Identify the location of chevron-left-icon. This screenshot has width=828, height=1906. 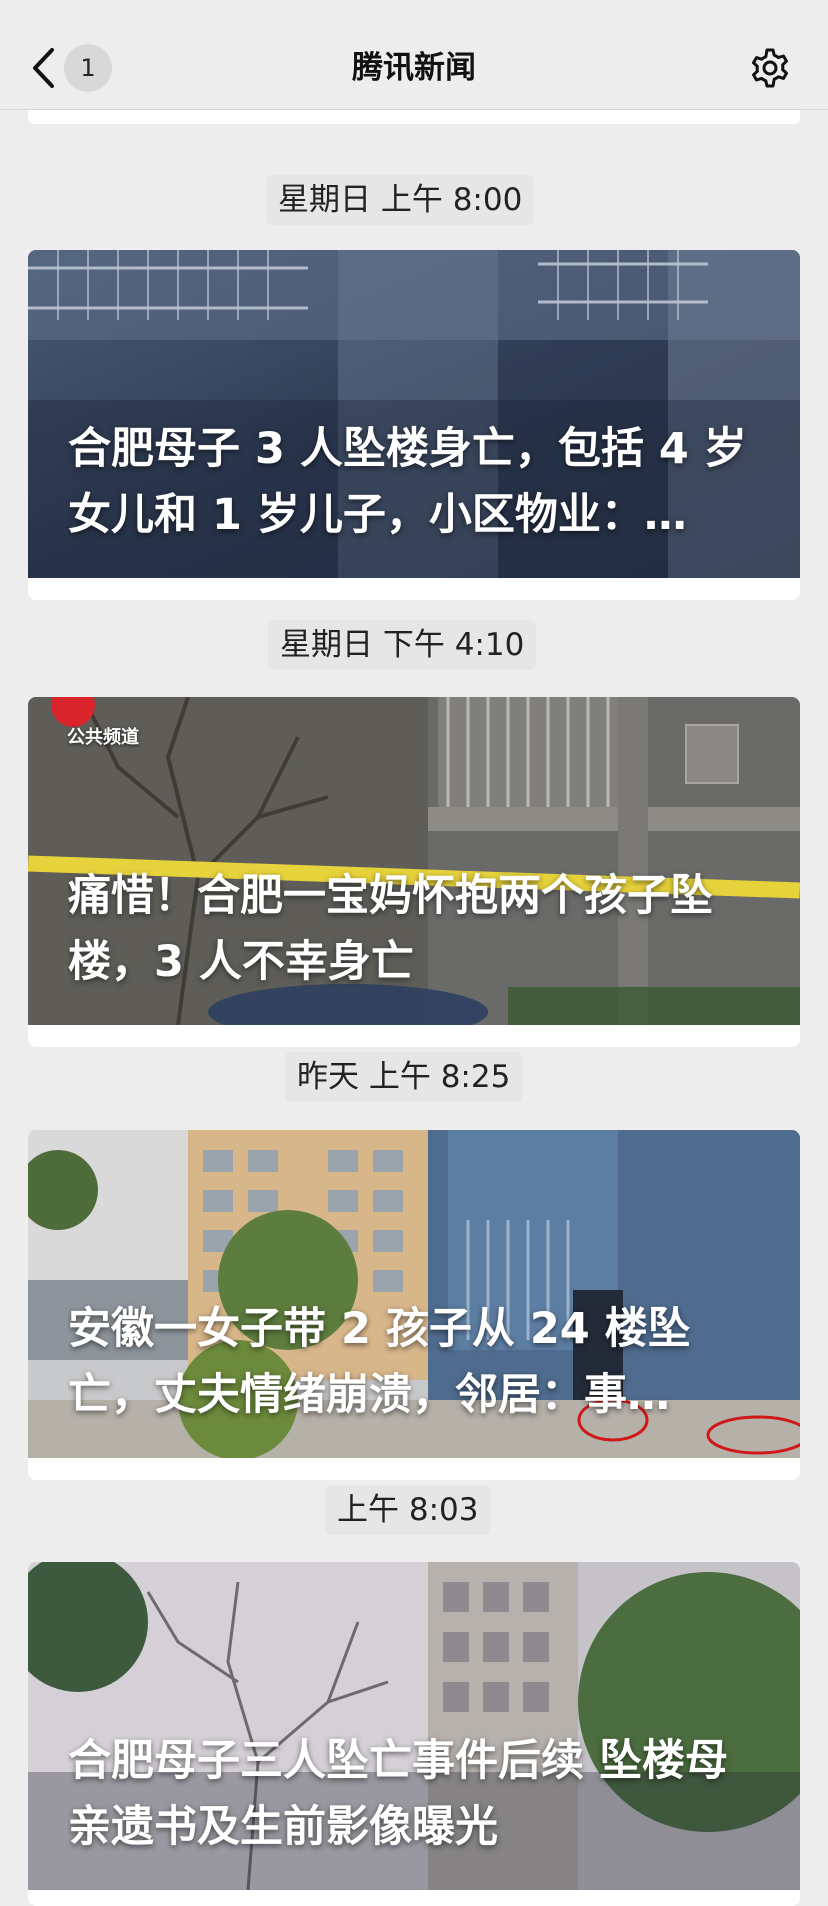
(43, 68).